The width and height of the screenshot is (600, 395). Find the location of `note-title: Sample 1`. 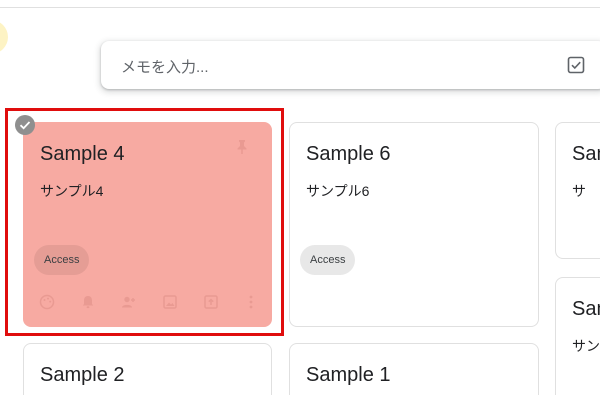

note-title: Sample 1 is located at coordinates (348, 375).